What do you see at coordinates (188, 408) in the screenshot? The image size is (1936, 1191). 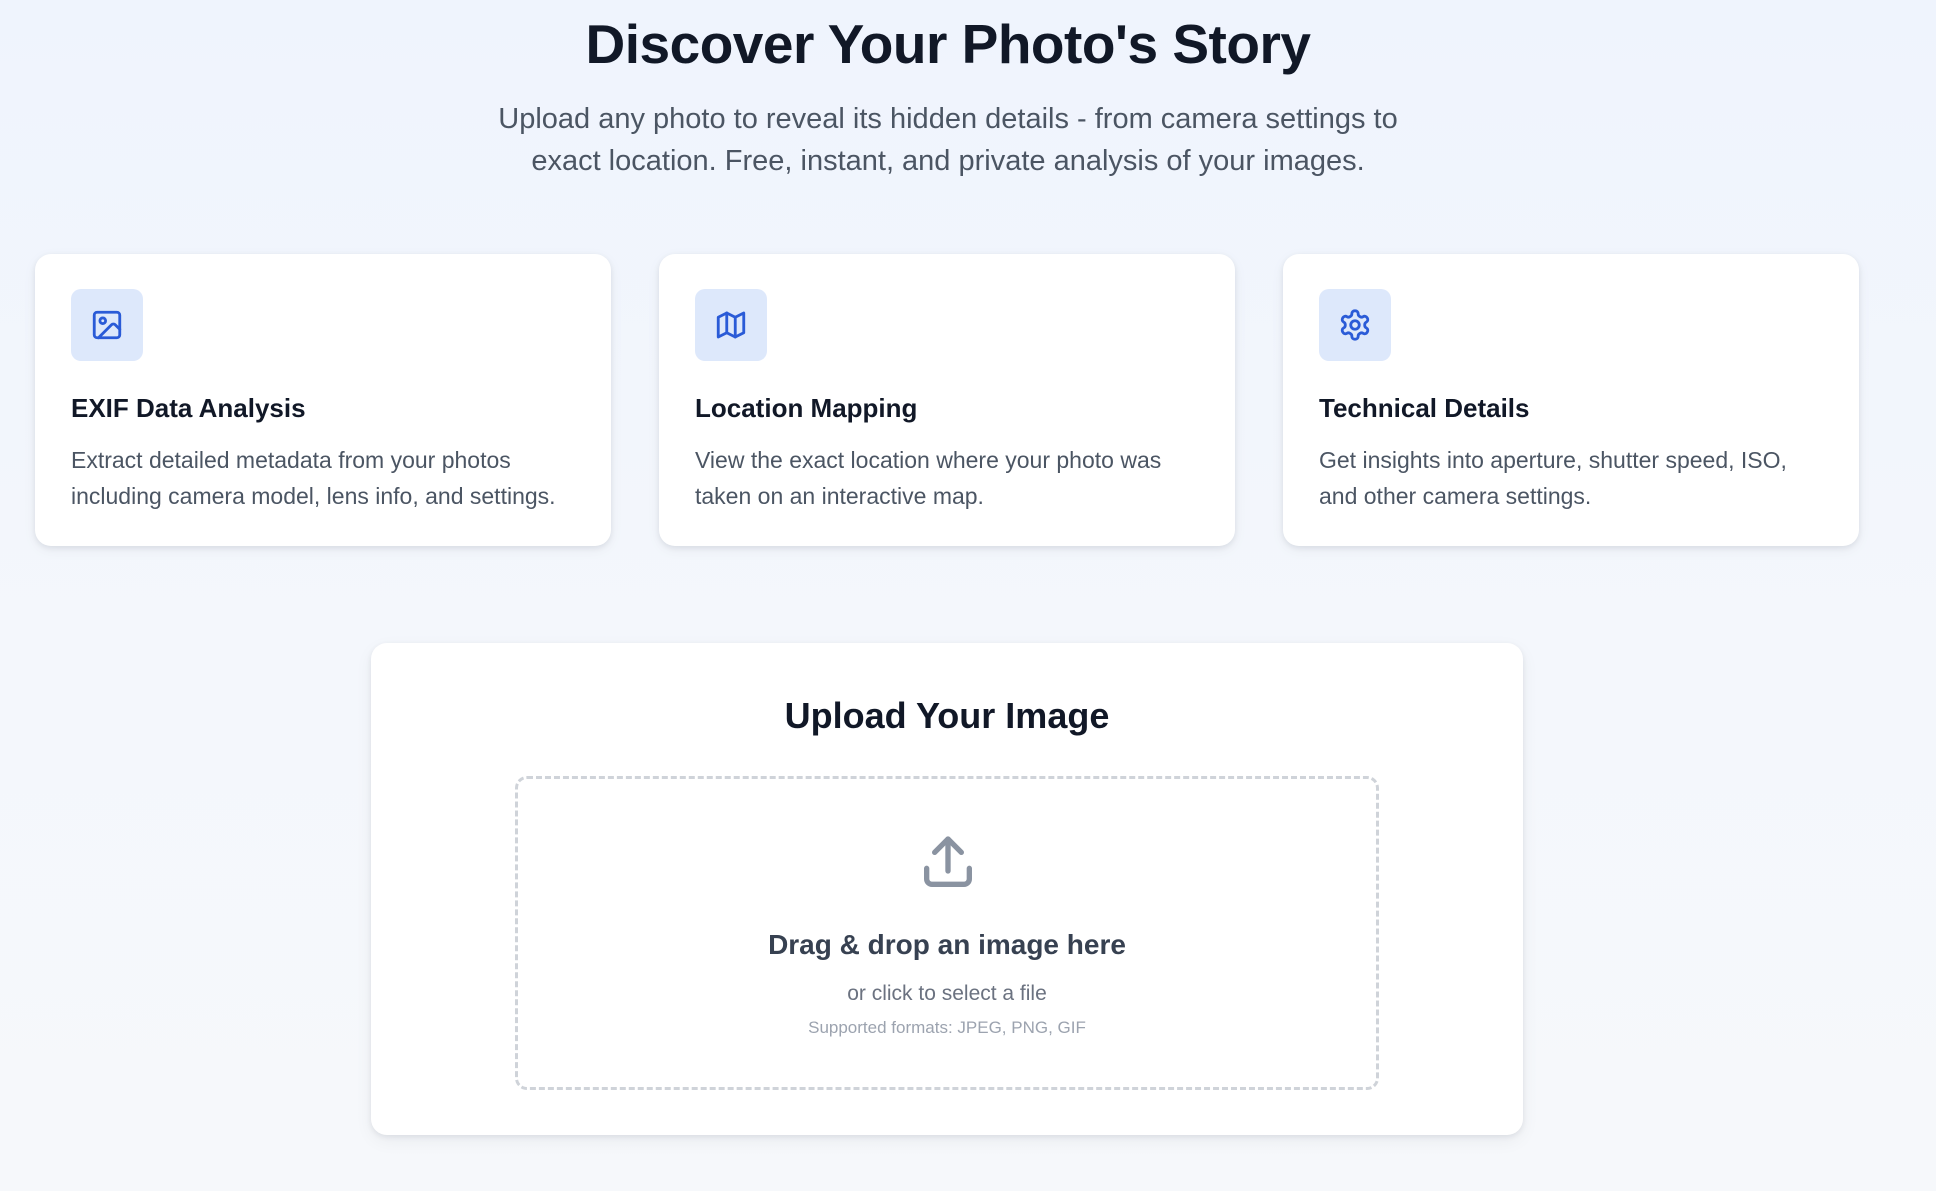 I see `feature-title: EXIF Data Analysis` at bounding box center [188, 408].